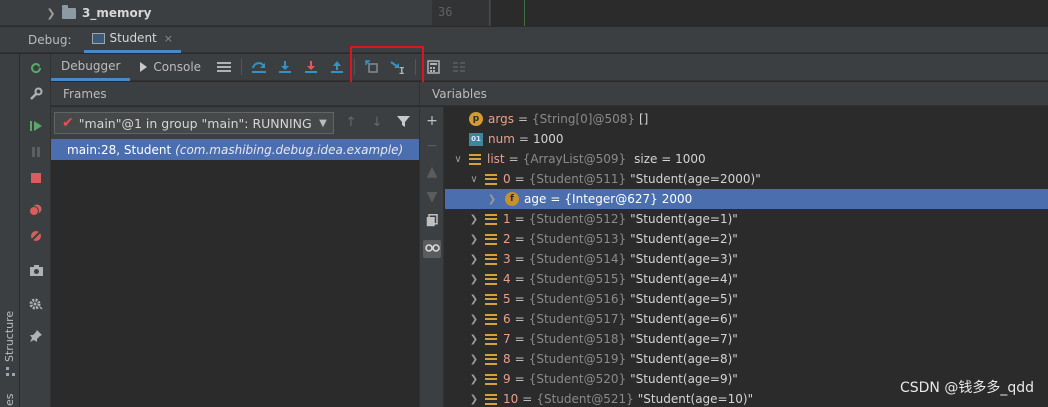 The image size is (1048, 407). Describe the element at coordinates (507, 359) in the screenshot. I see `variable-name: 8` at that location.